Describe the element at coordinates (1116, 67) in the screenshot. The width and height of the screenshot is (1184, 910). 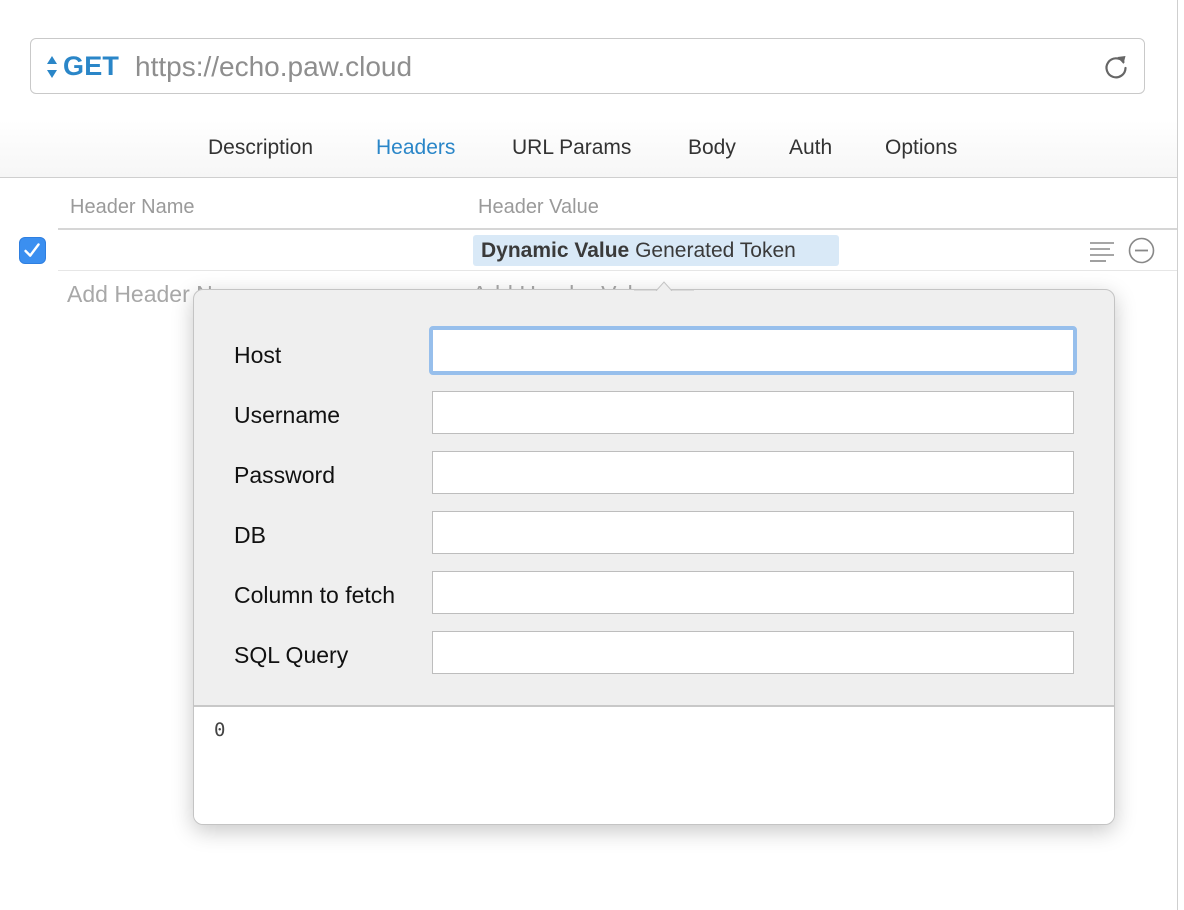
I see `reload-icon` at that location.